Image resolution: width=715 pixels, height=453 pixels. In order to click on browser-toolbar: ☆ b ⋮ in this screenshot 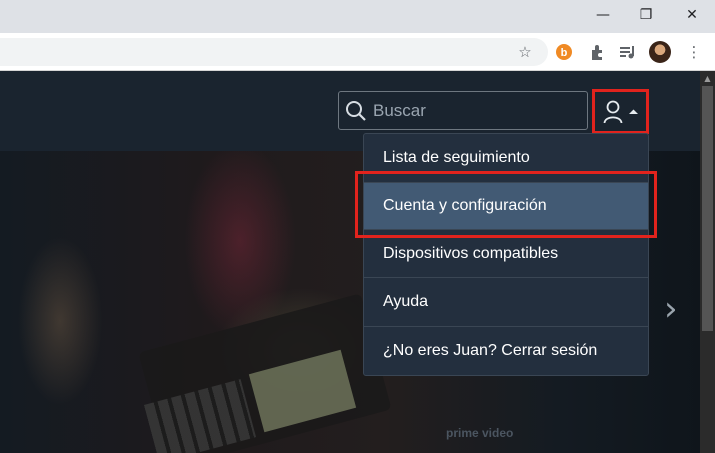, I will do `click(357, 52)`.